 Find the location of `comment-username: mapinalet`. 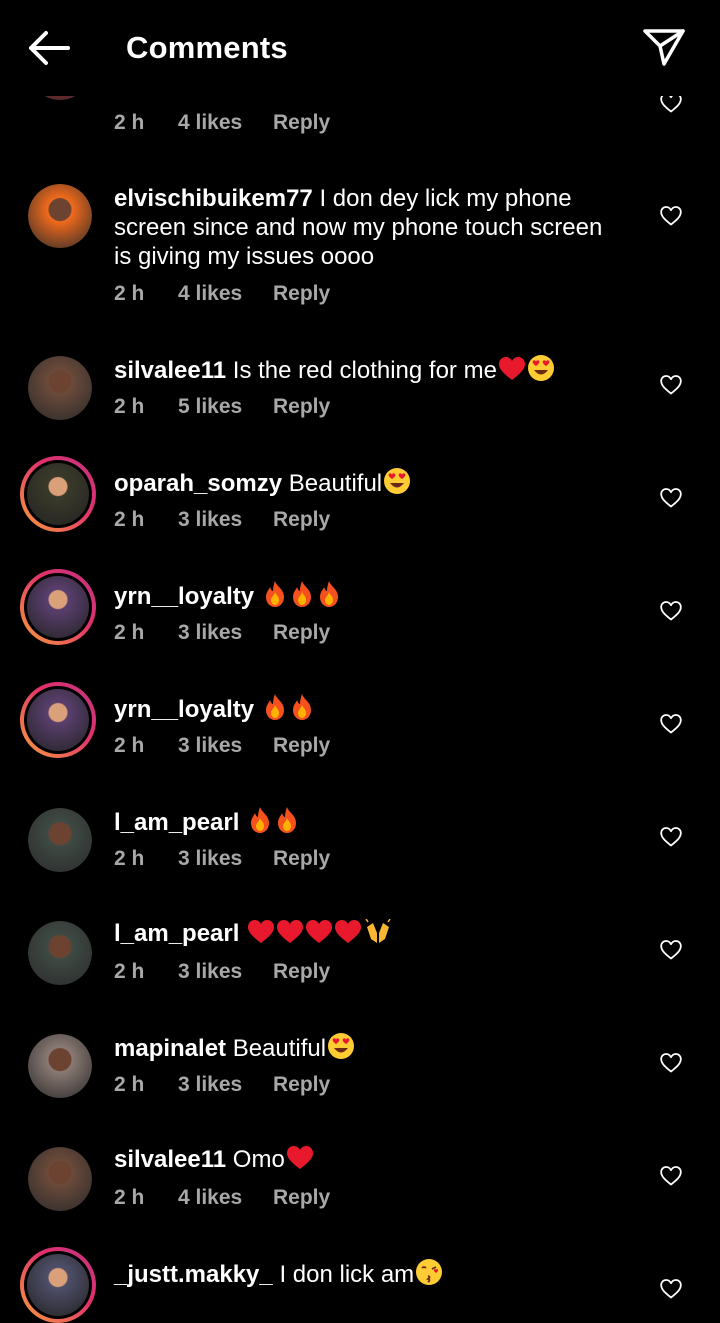

comment-username: mapinalet is located at coordinates (170, 1048).